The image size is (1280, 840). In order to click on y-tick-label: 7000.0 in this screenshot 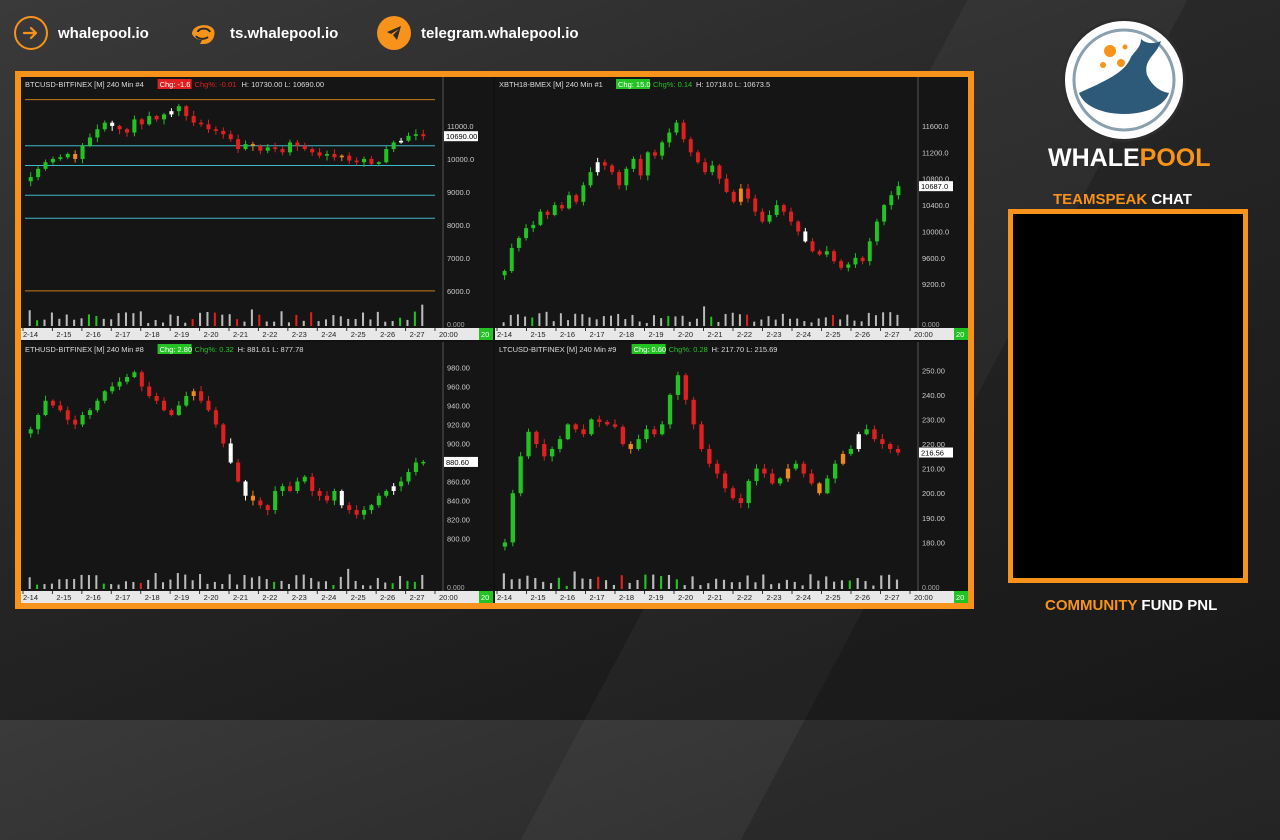, I will do `click(458, 258)`.